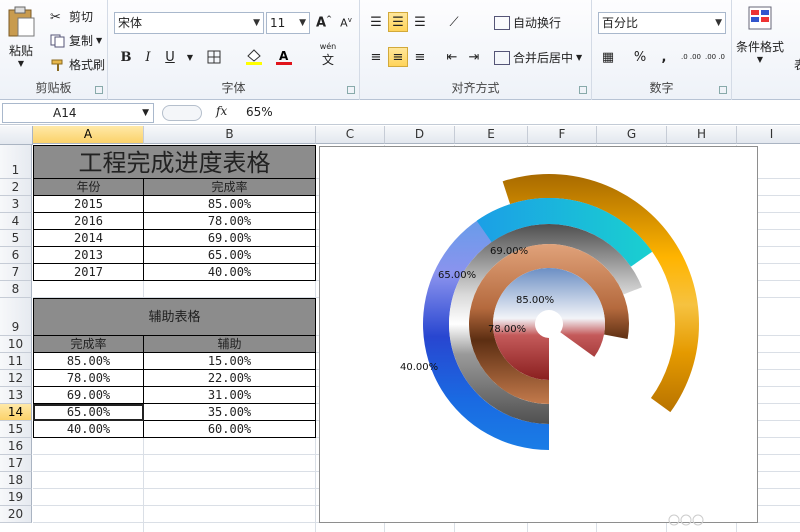  What do you see at coordinates (702, 135) in the screenshot?
I see `column-header-h: H` at bounding box center [702, 135].